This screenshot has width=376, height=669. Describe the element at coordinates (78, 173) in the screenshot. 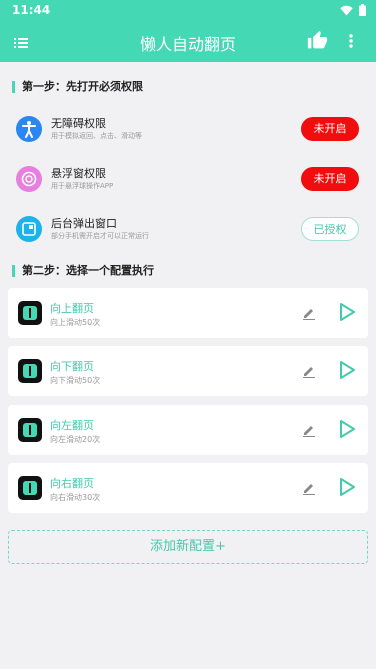

I see `permission-title: 悬浮窗权限` at that location.